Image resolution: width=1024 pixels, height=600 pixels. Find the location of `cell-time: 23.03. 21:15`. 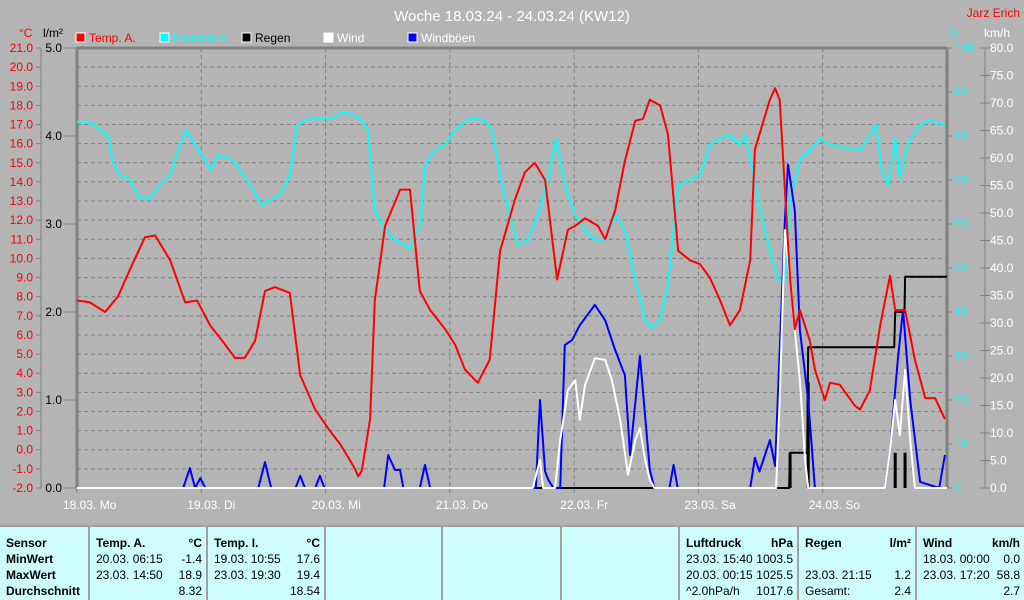

cell-time: 23.03. 21:15 is located at coordinates (838, 575).